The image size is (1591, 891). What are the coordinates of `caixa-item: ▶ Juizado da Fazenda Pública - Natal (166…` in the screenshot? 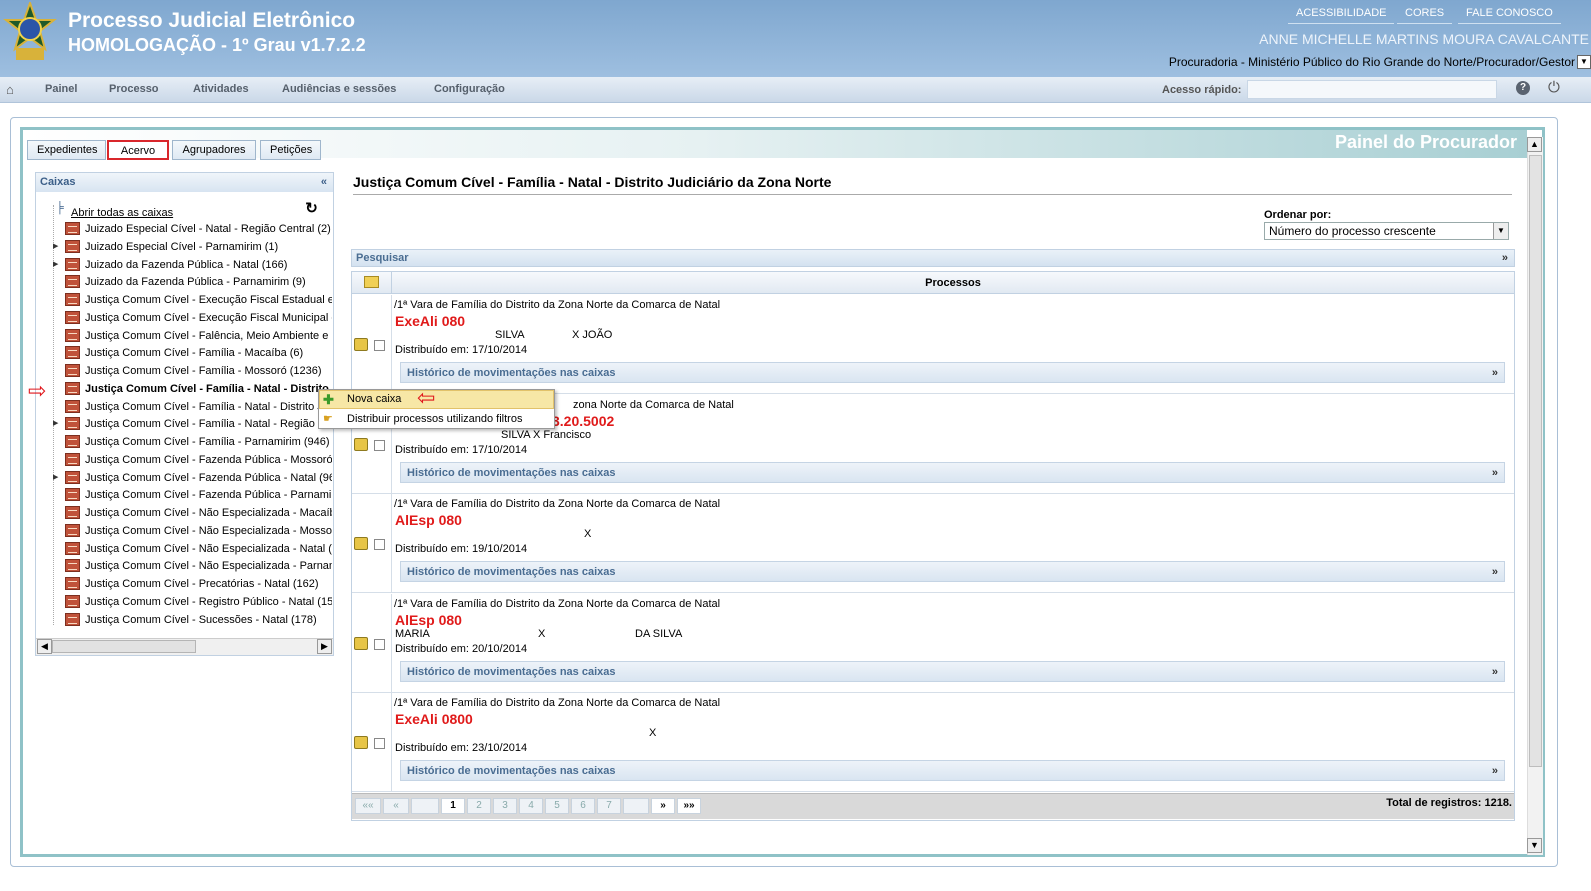 It's located at (184, 265).